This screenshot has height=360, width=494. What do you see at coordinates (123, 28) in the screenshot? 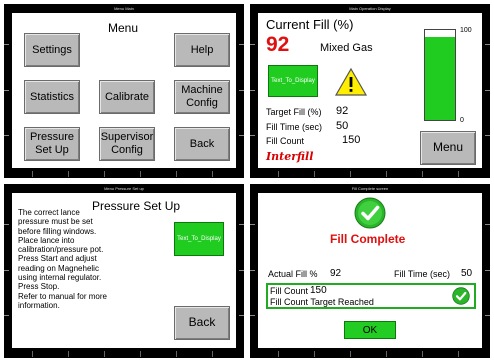
I see `menu-title: Menu` at bounding box center [123, 28].